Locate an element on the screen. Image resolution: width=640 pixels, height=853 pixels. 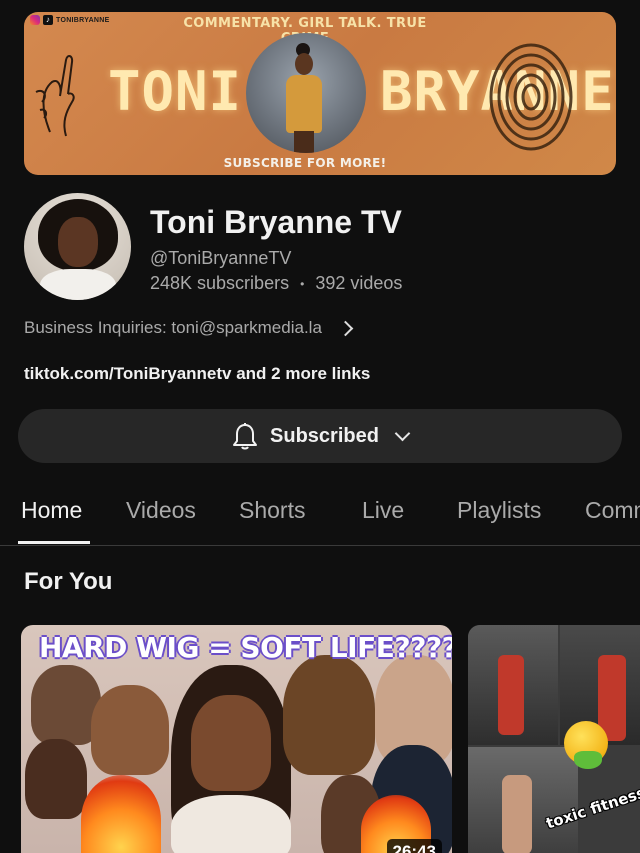
bell-icon is located at coordinates (245, 436).